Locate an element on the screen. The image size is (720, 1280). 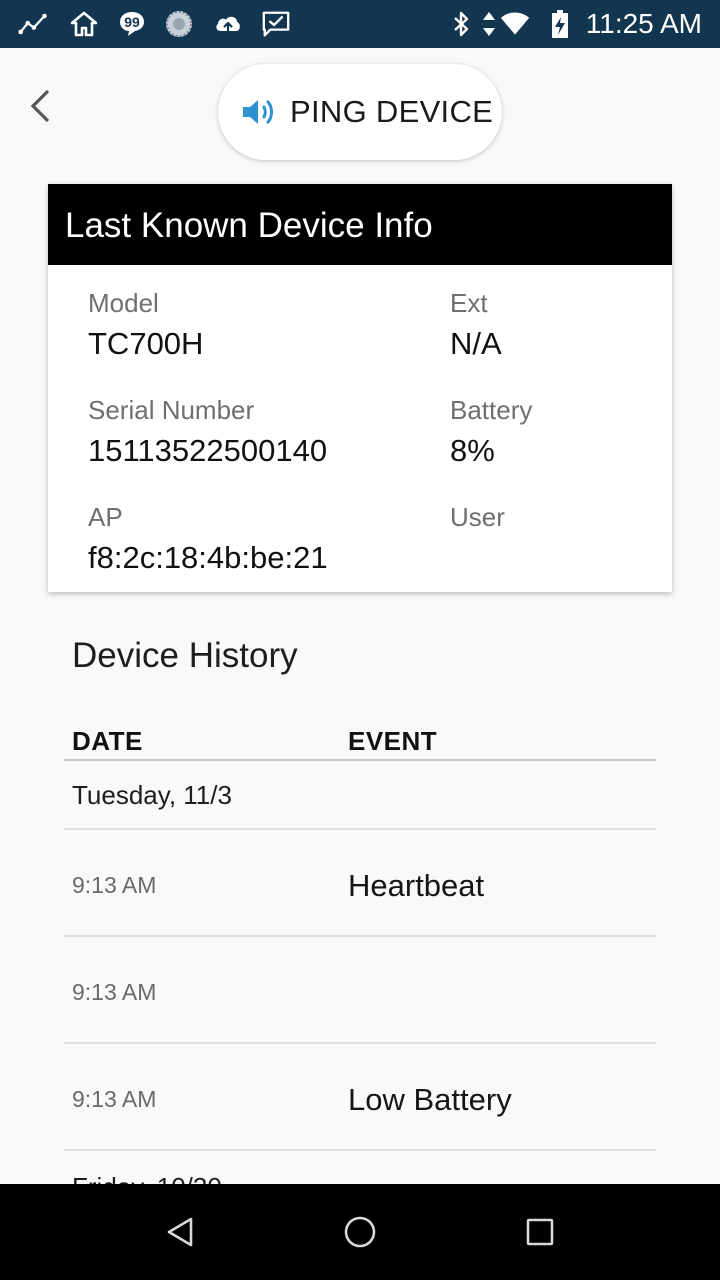
device-info-title: Last Known Device Info is located at coordinates (360, 224).